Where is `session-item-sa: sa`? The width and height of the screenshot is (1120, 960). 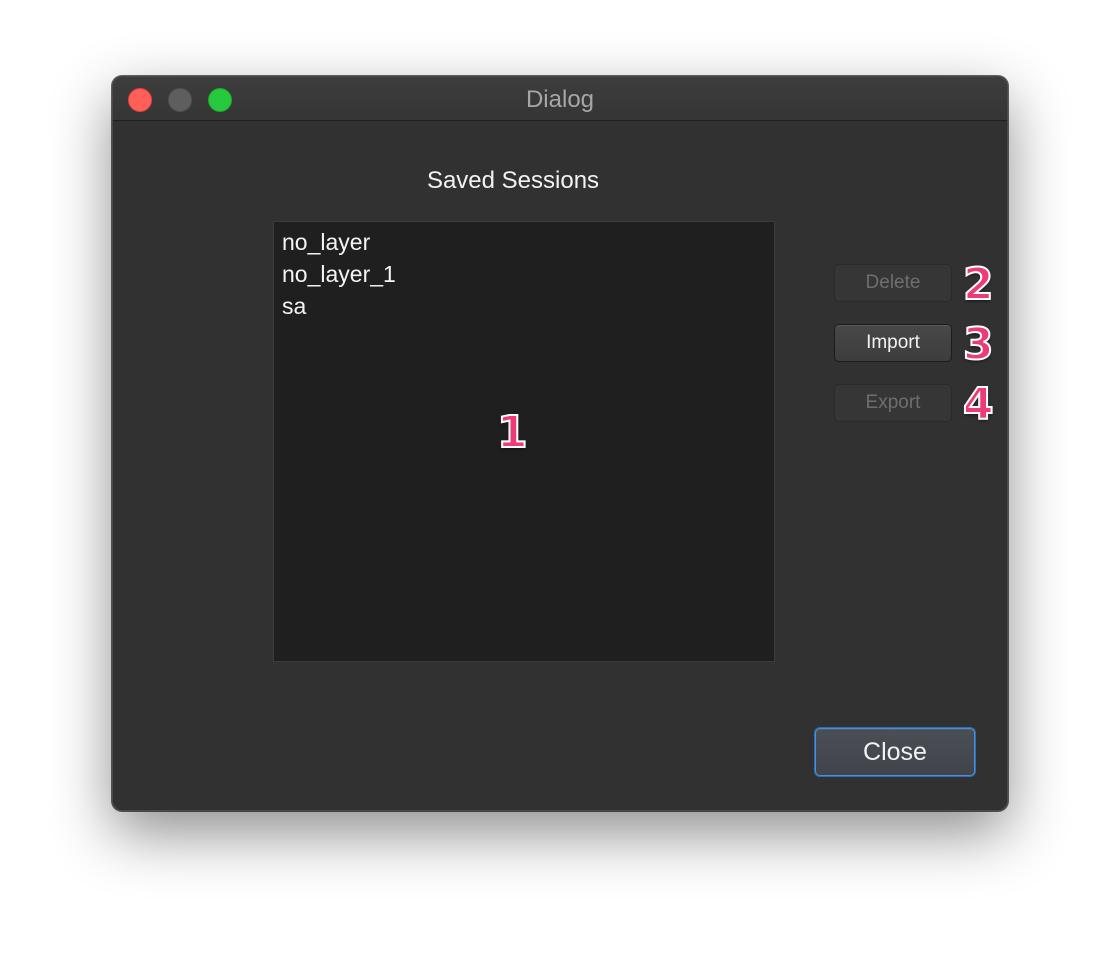 session-item-sa: sa is located at coordinates (524, 306).